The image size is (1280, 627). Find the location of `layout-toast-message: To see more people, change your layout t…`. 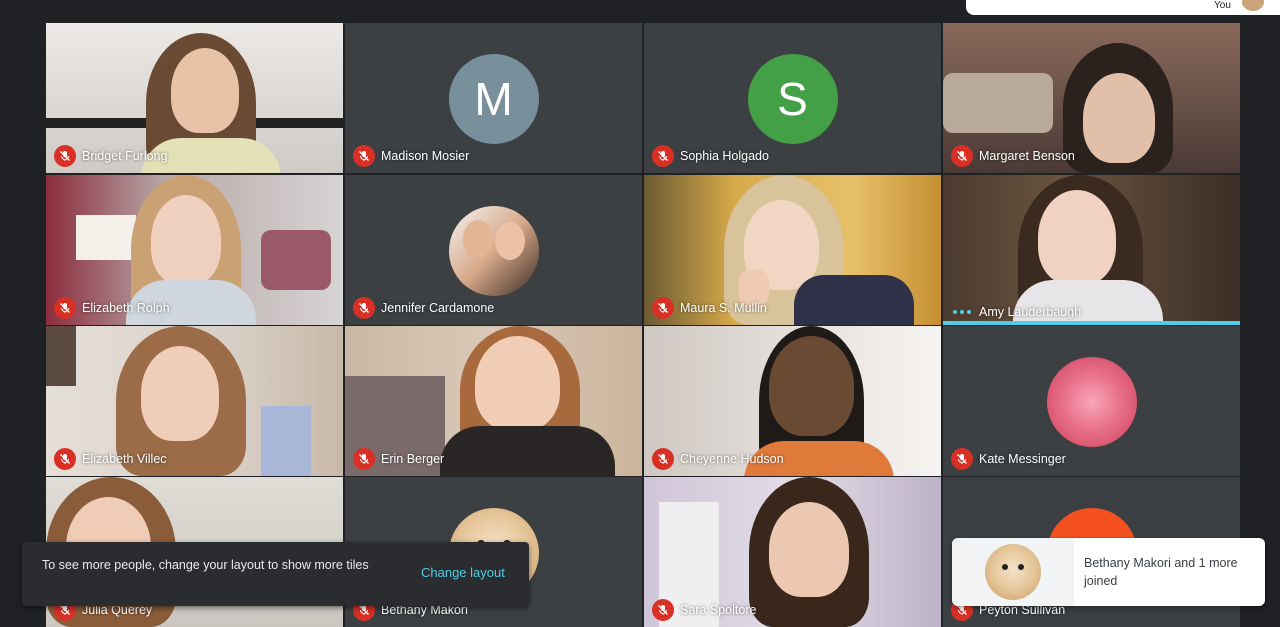

layout-toast-message: To see more people, change your layout t… is located at coordinates (205, 565).